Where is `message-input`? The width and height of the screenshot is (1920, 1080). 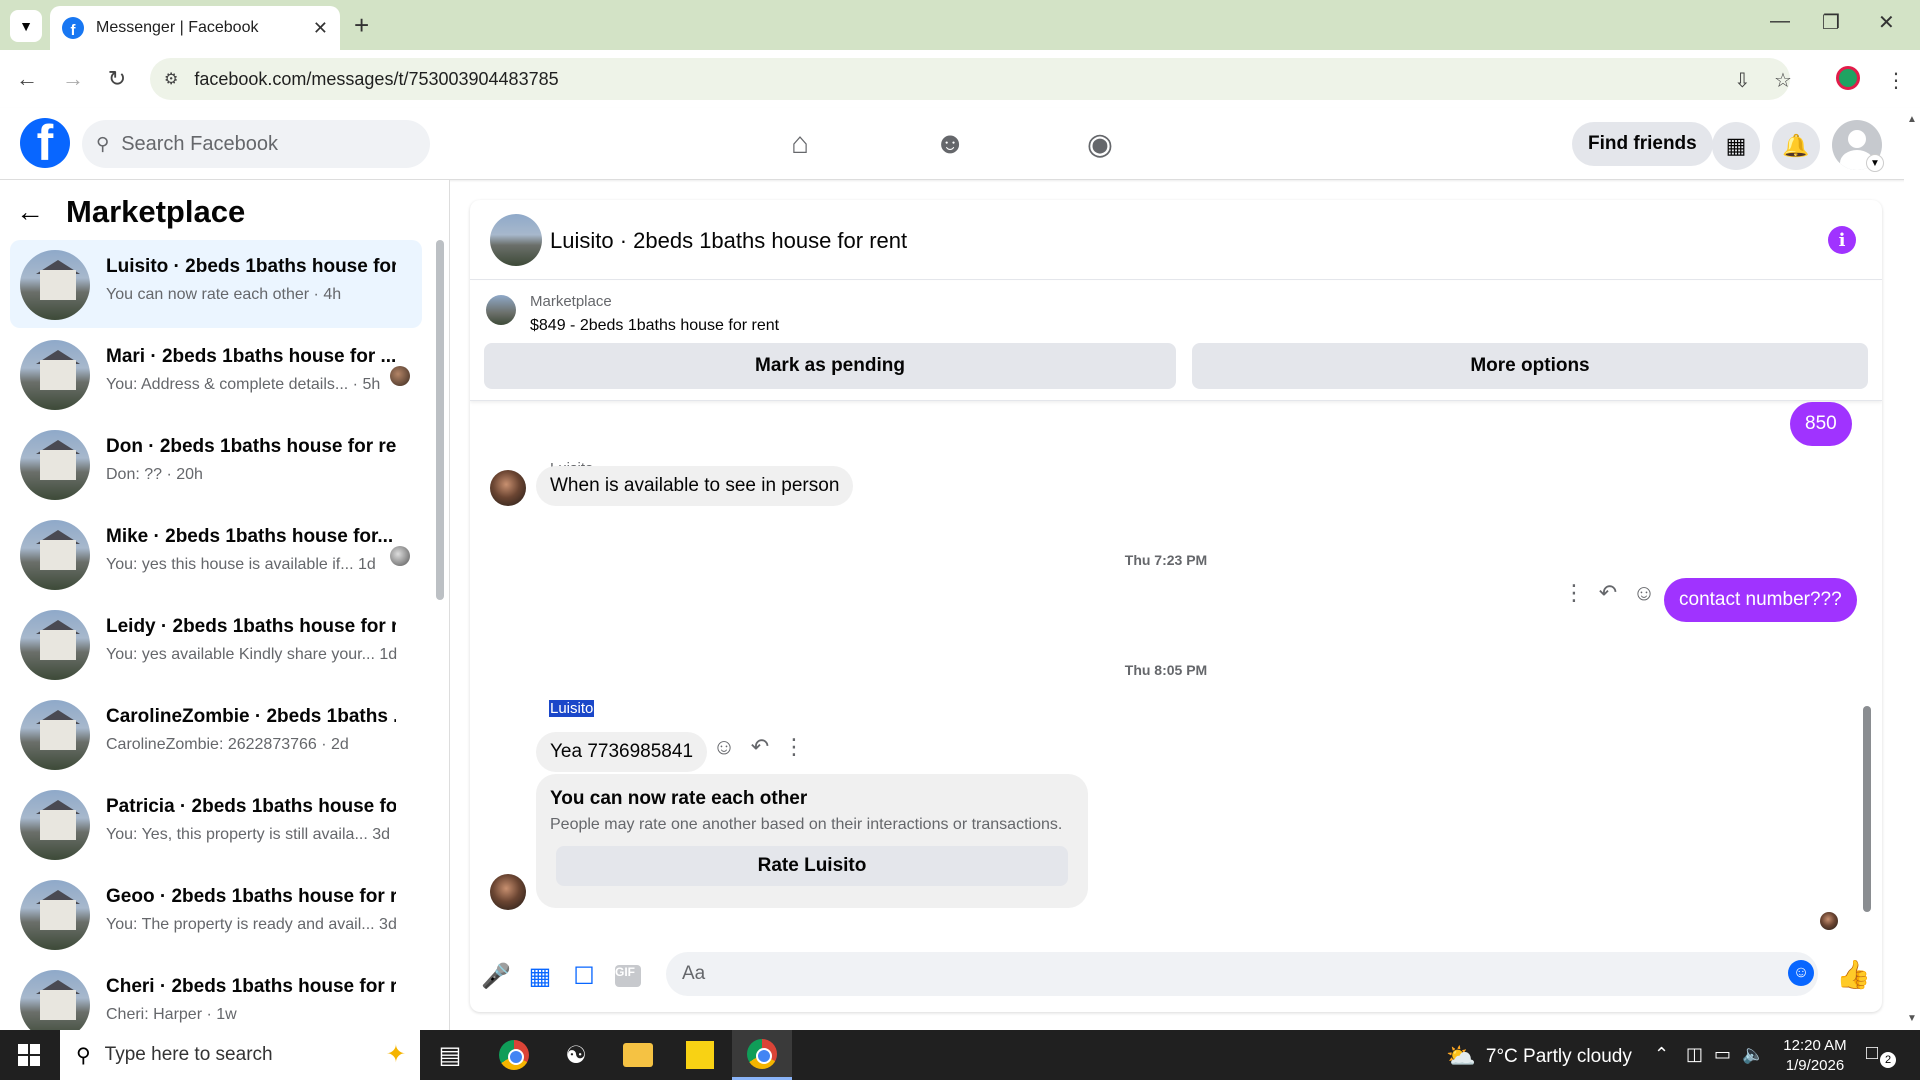
message-input is located at coordinates (1242, 974).